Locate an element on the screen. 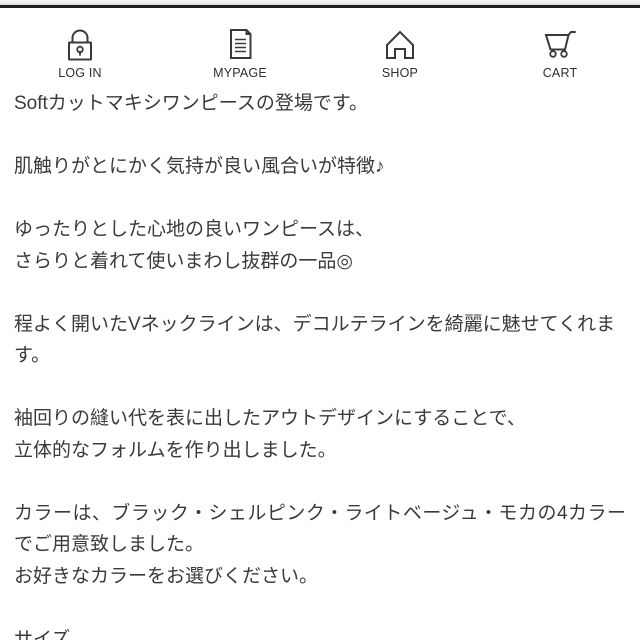  nav-label-shop: SHOP is located at coordinates (400, 73).